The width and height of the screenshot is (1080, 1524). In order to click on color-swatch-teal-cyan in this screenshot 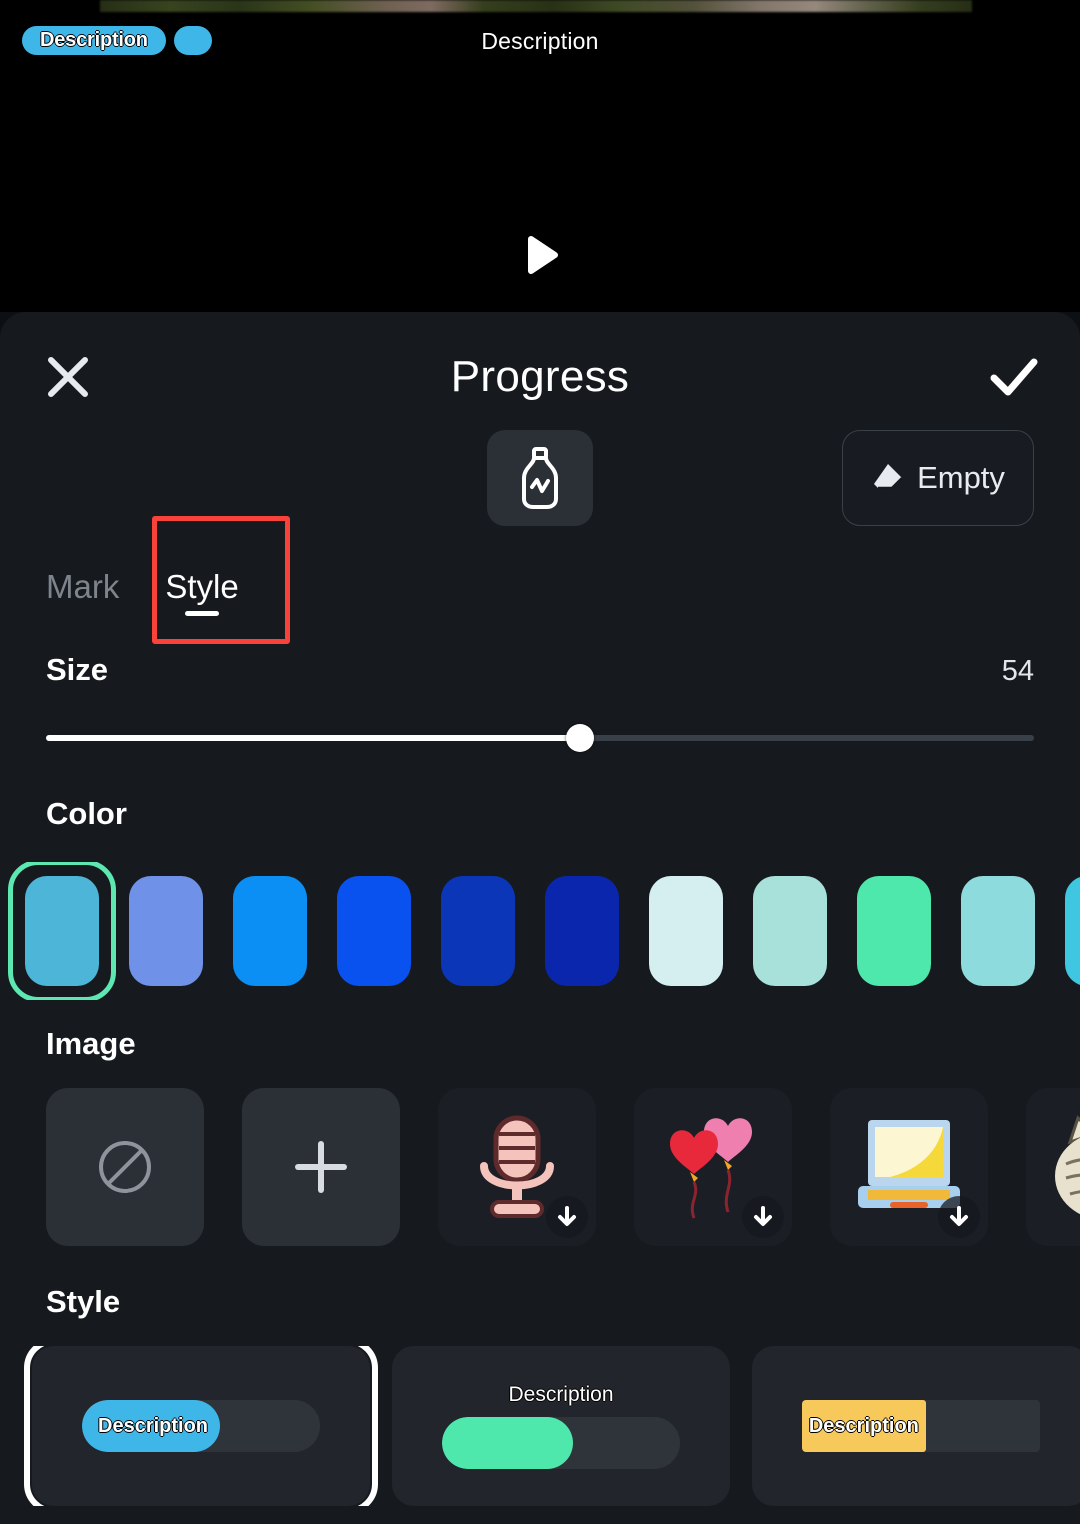, I will do `click(62, 931)`.